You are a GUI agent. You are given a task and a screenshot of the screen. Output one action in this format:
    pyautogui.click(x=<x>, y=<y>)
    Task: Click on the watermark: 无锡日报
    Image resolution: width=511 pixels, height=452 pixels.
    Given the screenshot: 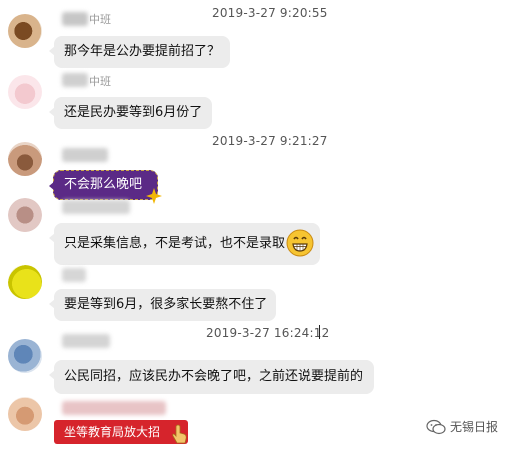 What is the action you would take?
    pyautogui.click(x=462, y=426)
    